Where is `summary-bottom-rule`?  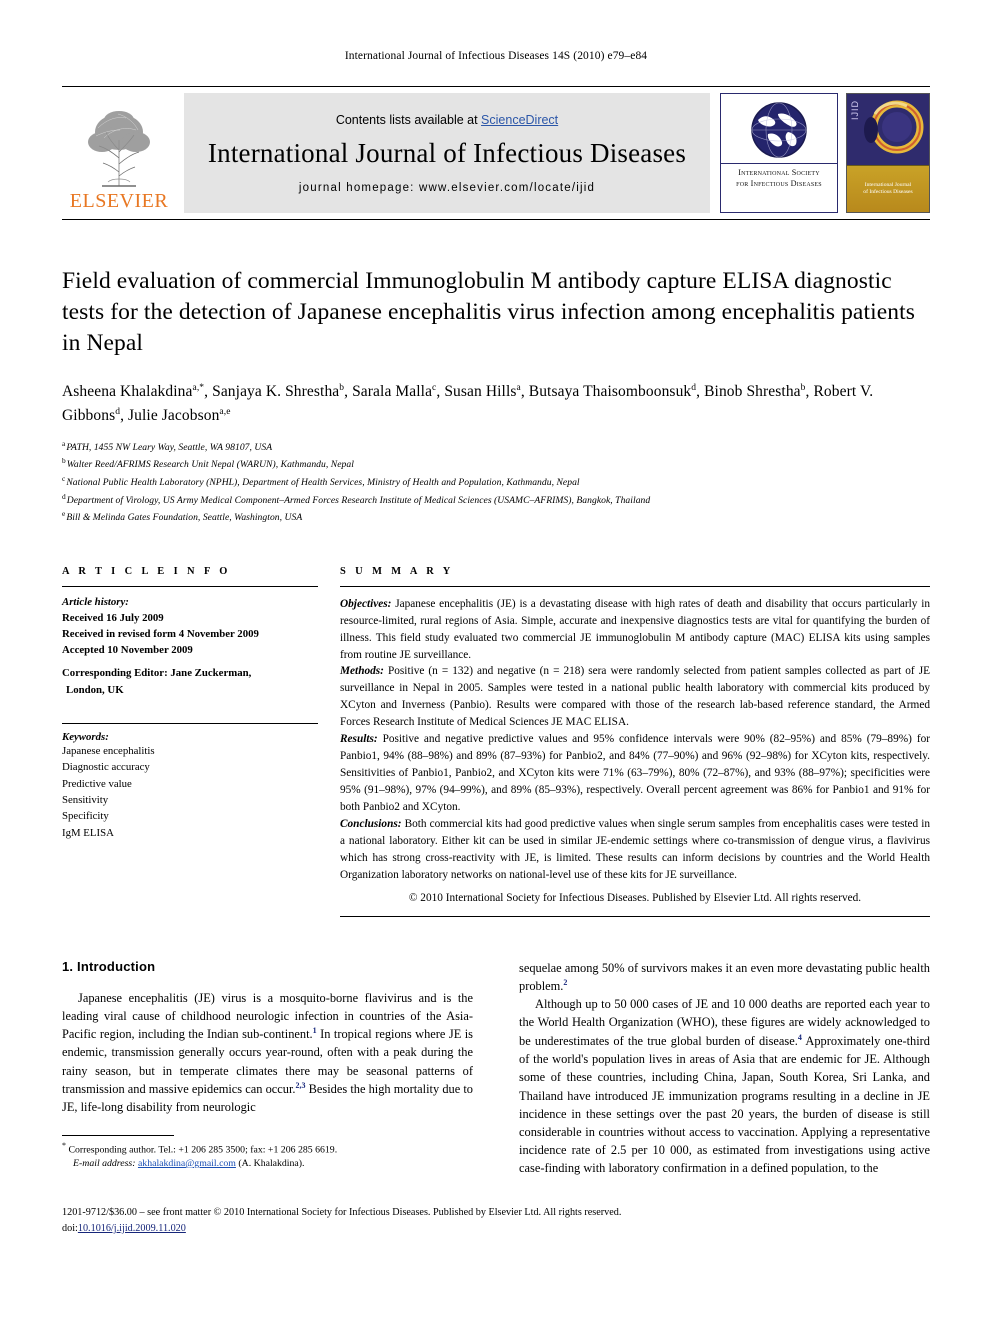
summary-bottom-rule is located at coordinates (635, 916).